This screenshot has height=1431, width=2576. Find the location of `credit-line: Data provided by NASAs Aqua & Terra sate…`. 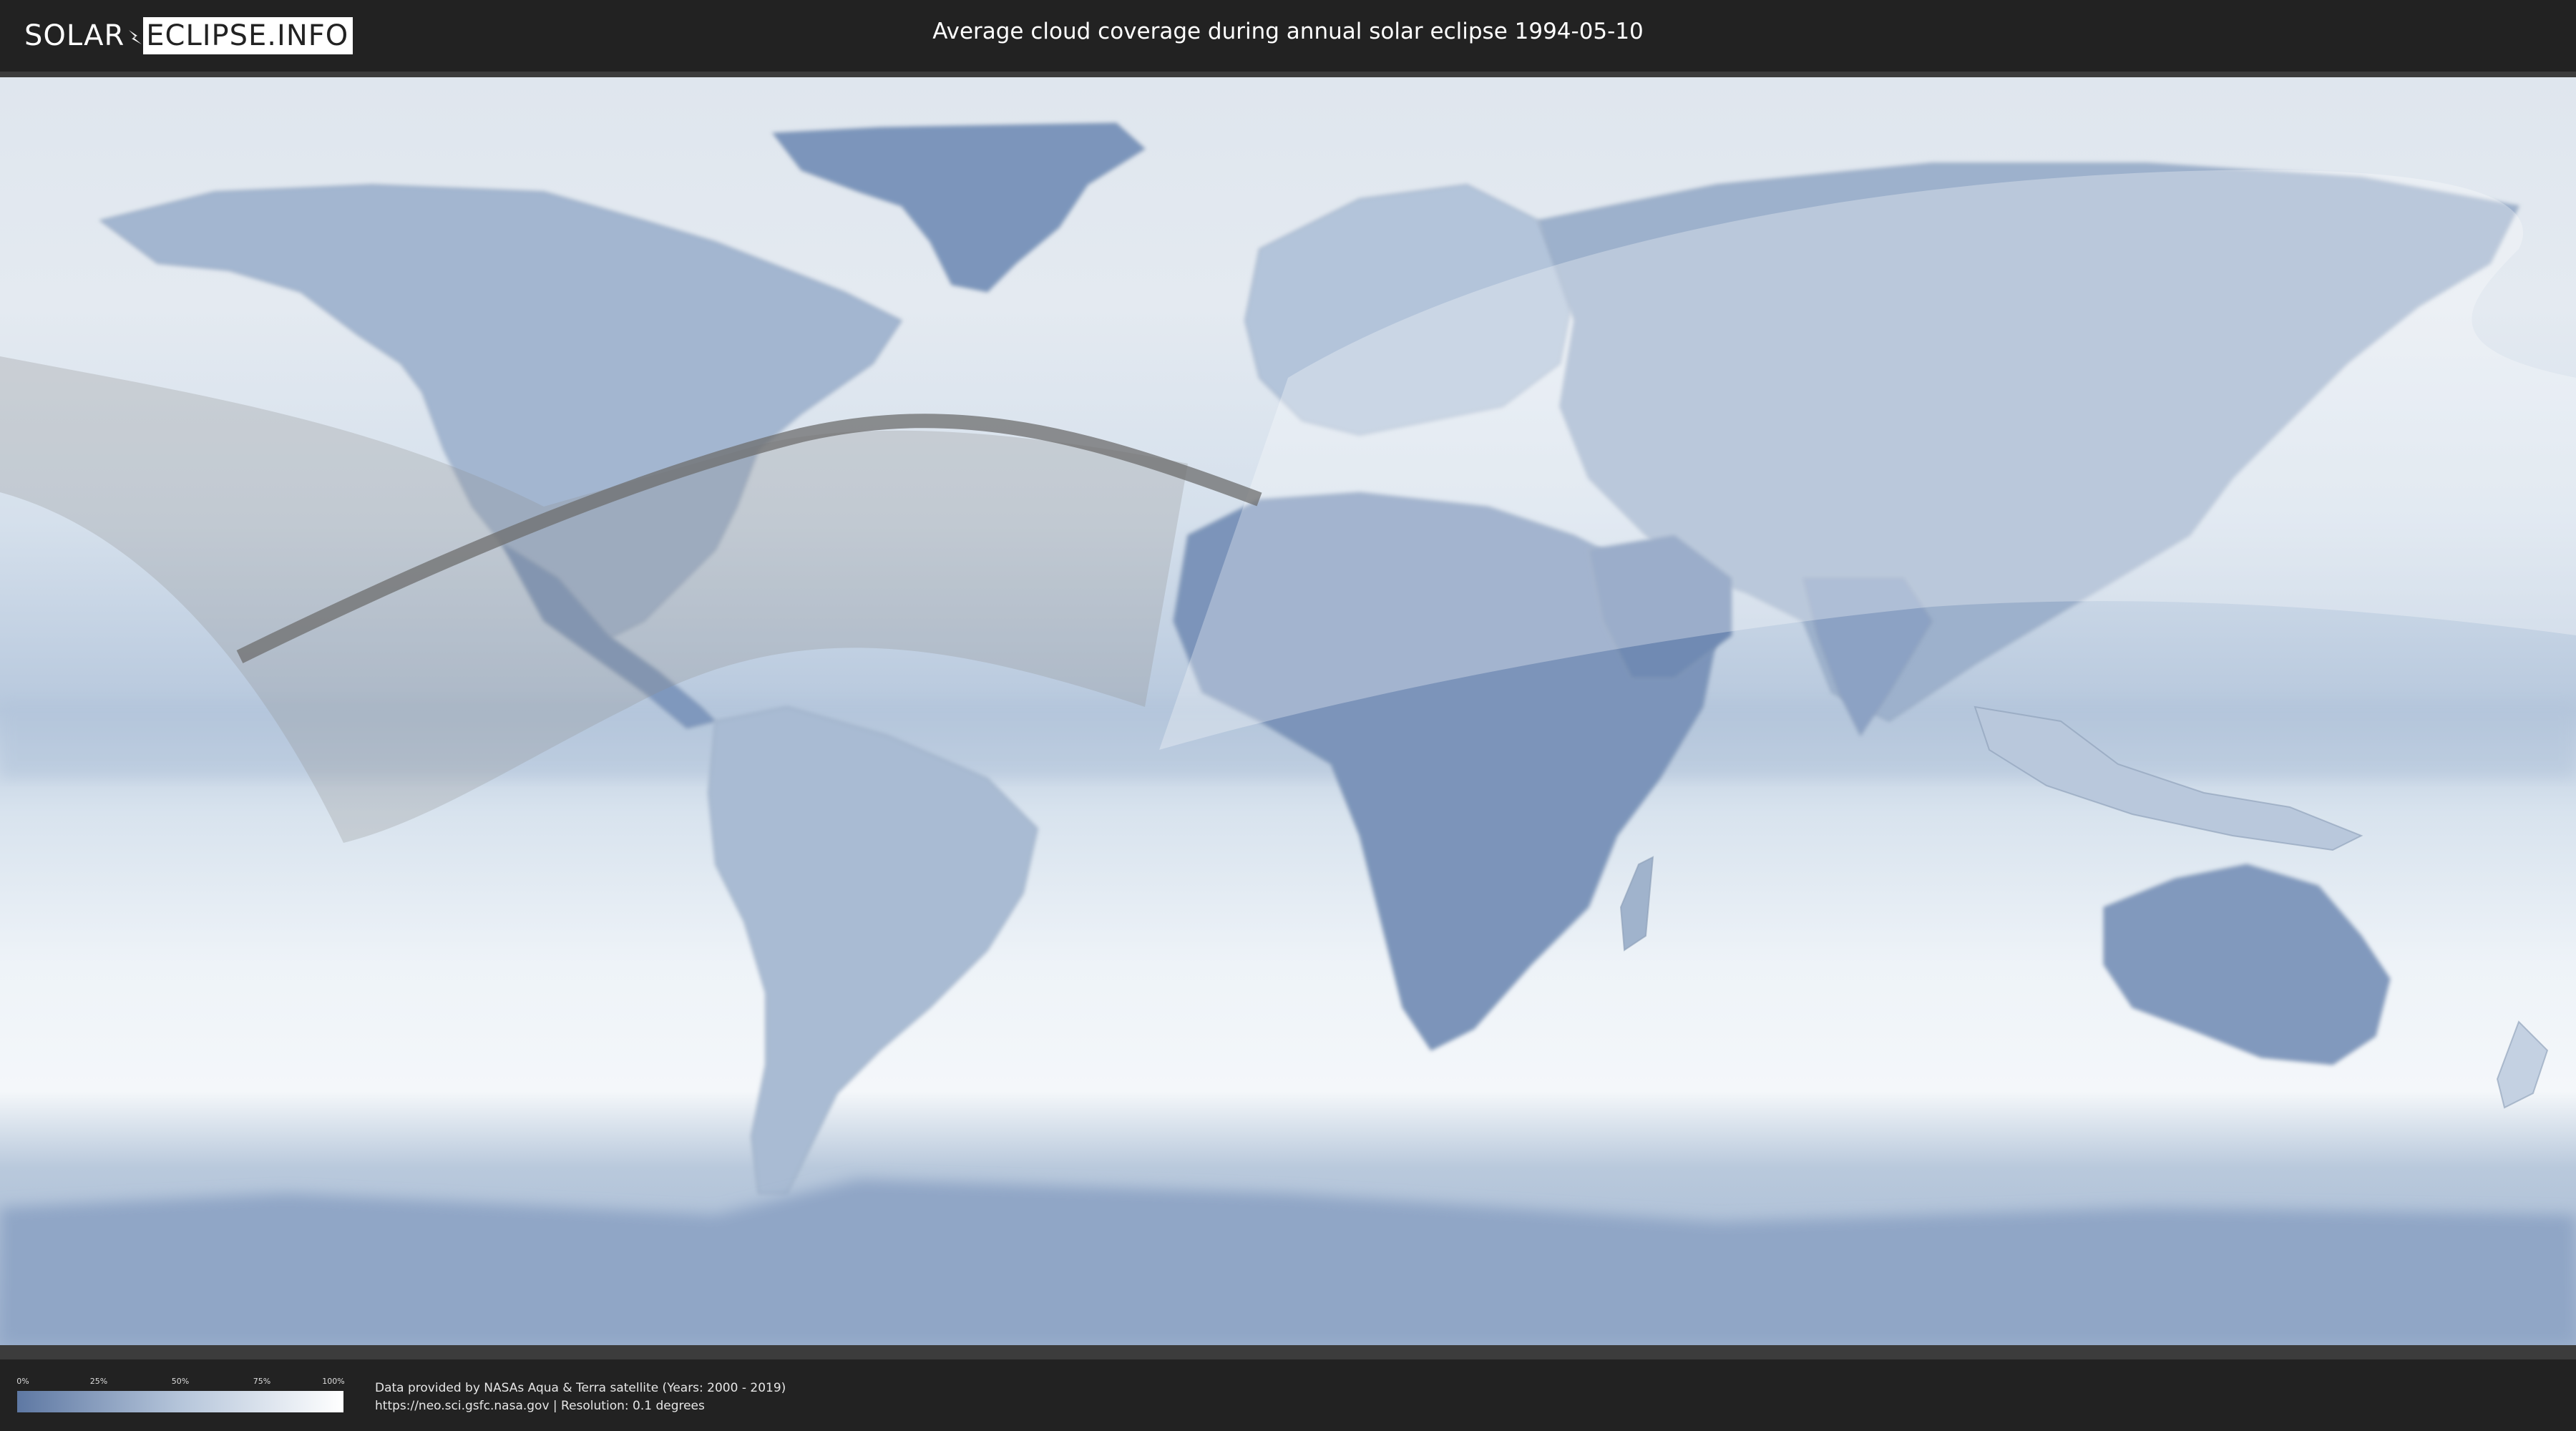

credit-line: Data provided by NASAs Aqua & Terra sate… is located at coordinates (580, 1388).